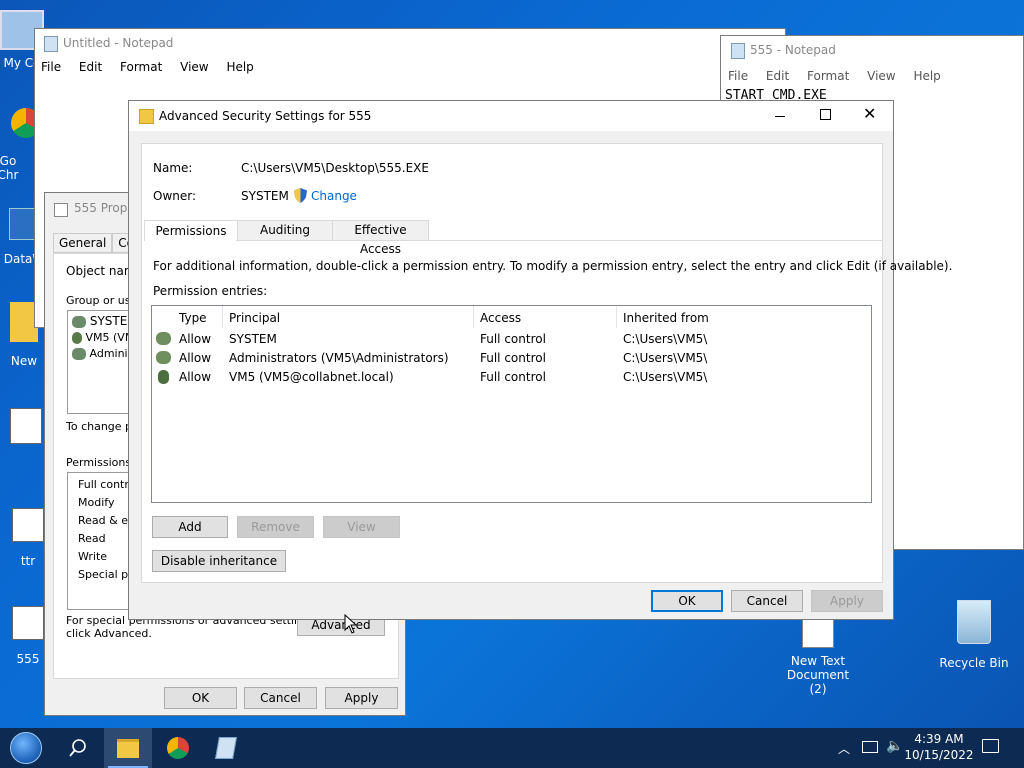 This screenshot has width=1024, height=768. I want to click on chrome-icon, so click(178, 748).